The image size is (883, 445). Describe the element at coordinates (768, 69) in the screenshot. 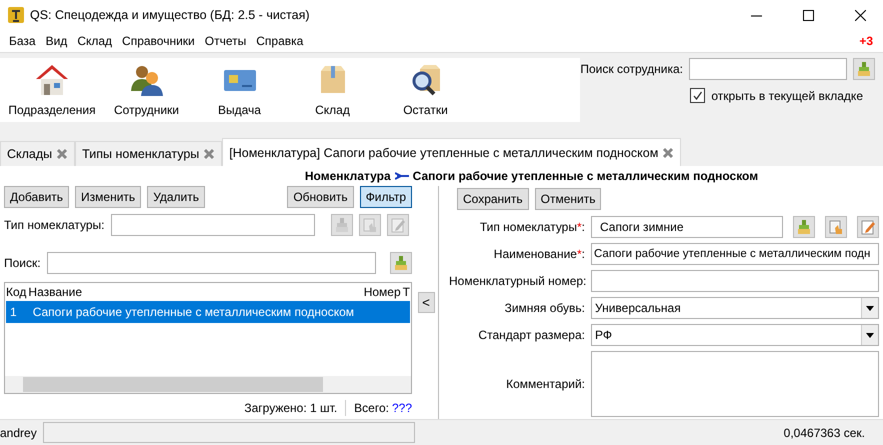

I see `employee-search-field` at that location.